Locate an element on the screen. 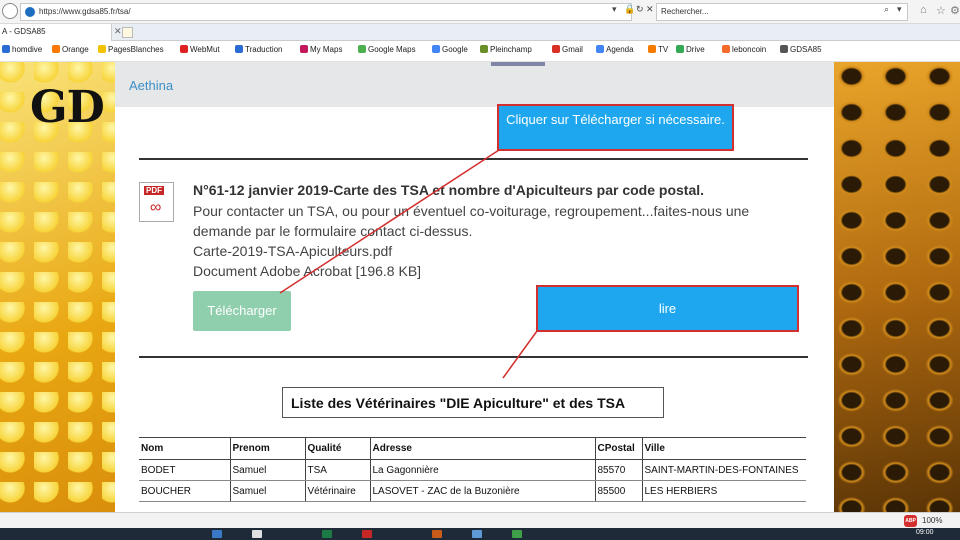 The image size is (960, 540). favorite-label: Drive is located at coordinates (695, 49).